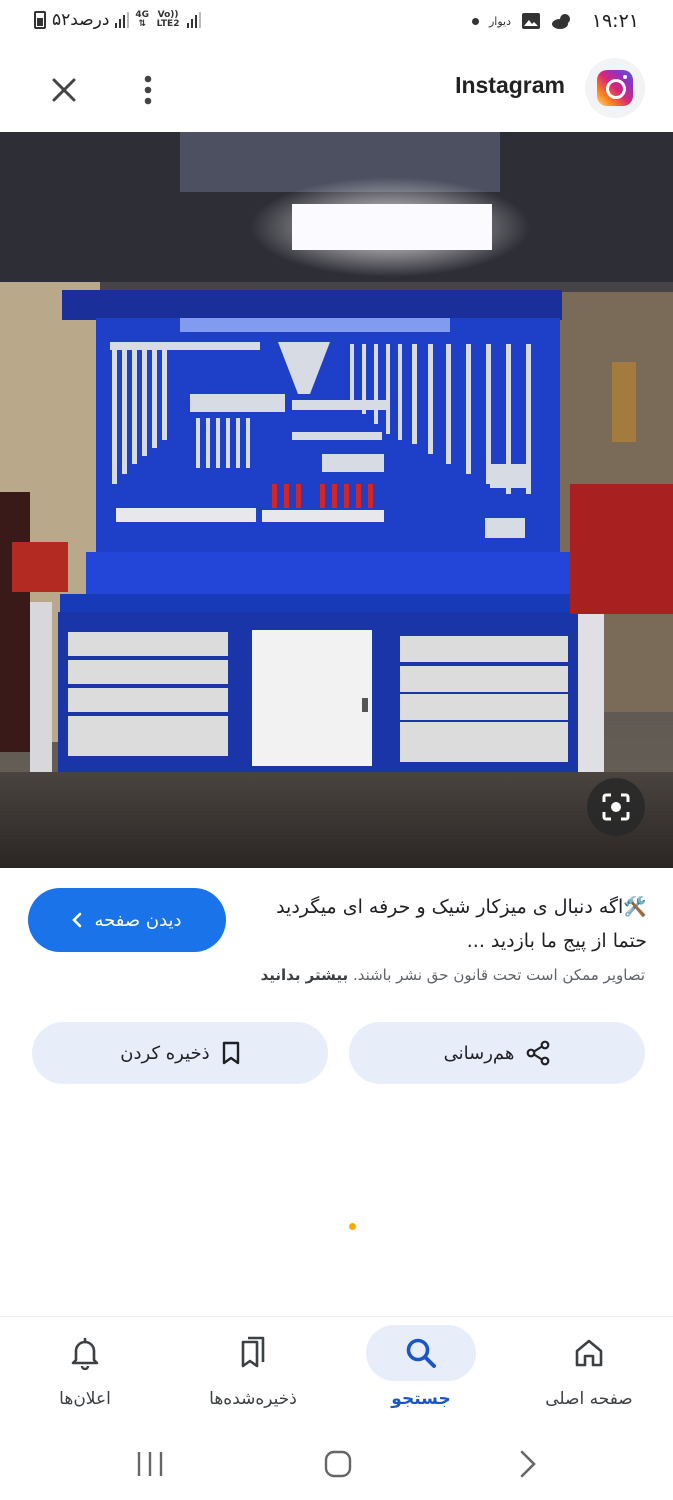 The height and width of the screenshot is (1500, 673). I want to click on recent-apps-button, so click(150, 1464).